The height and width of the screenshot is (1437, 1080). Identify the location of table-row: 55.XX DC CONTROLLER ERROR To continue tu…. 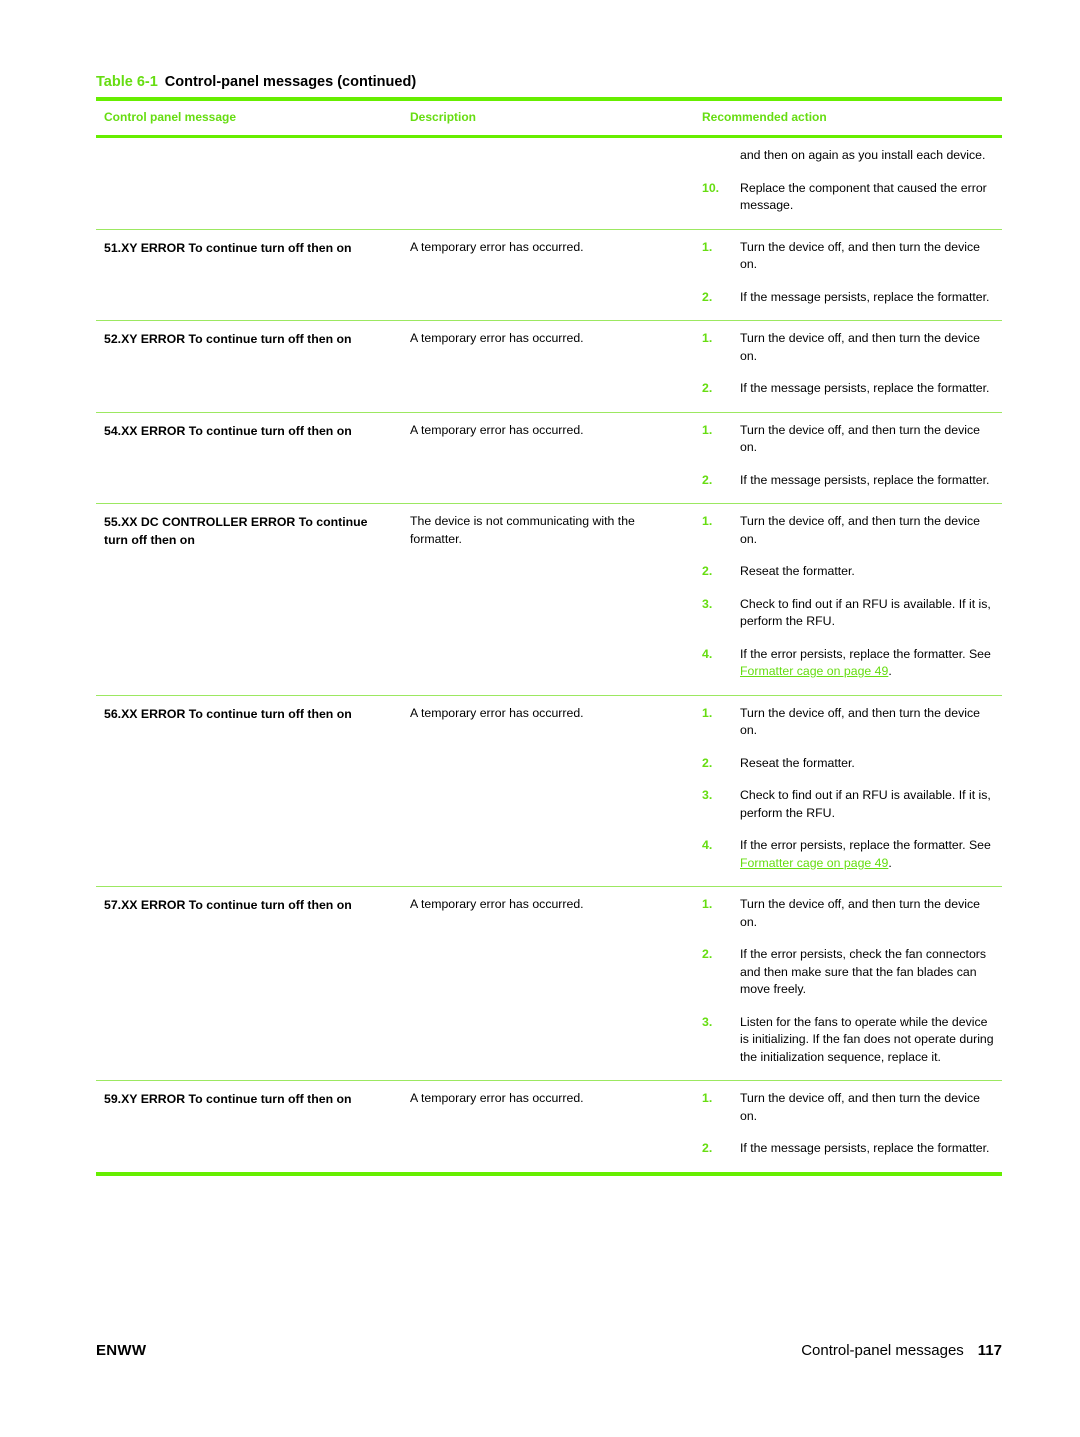
(549, 599).